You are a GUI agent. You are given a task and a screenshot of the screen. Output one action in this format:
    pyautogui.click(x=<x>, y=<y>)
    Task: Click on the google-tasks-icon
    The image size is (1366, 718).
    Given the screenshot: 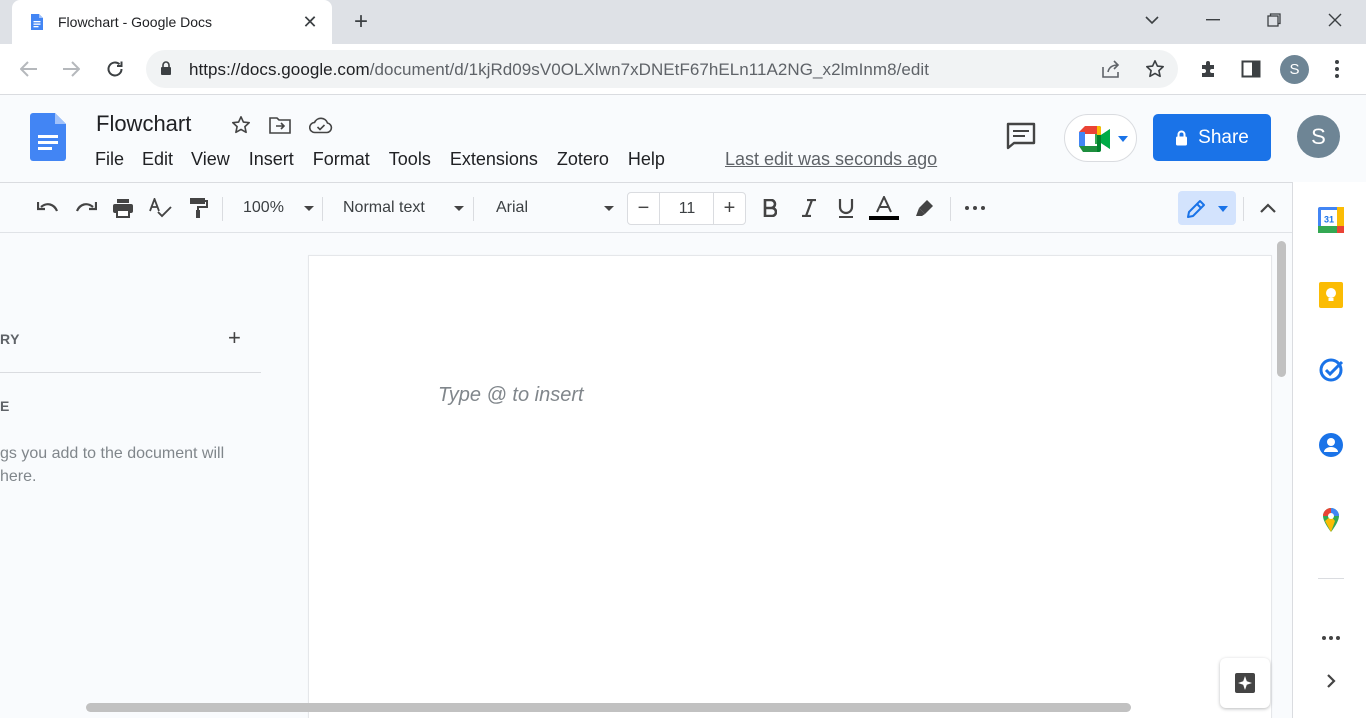 What is the action you would take?
    pyautogui.click(x=1331, y=370)
    